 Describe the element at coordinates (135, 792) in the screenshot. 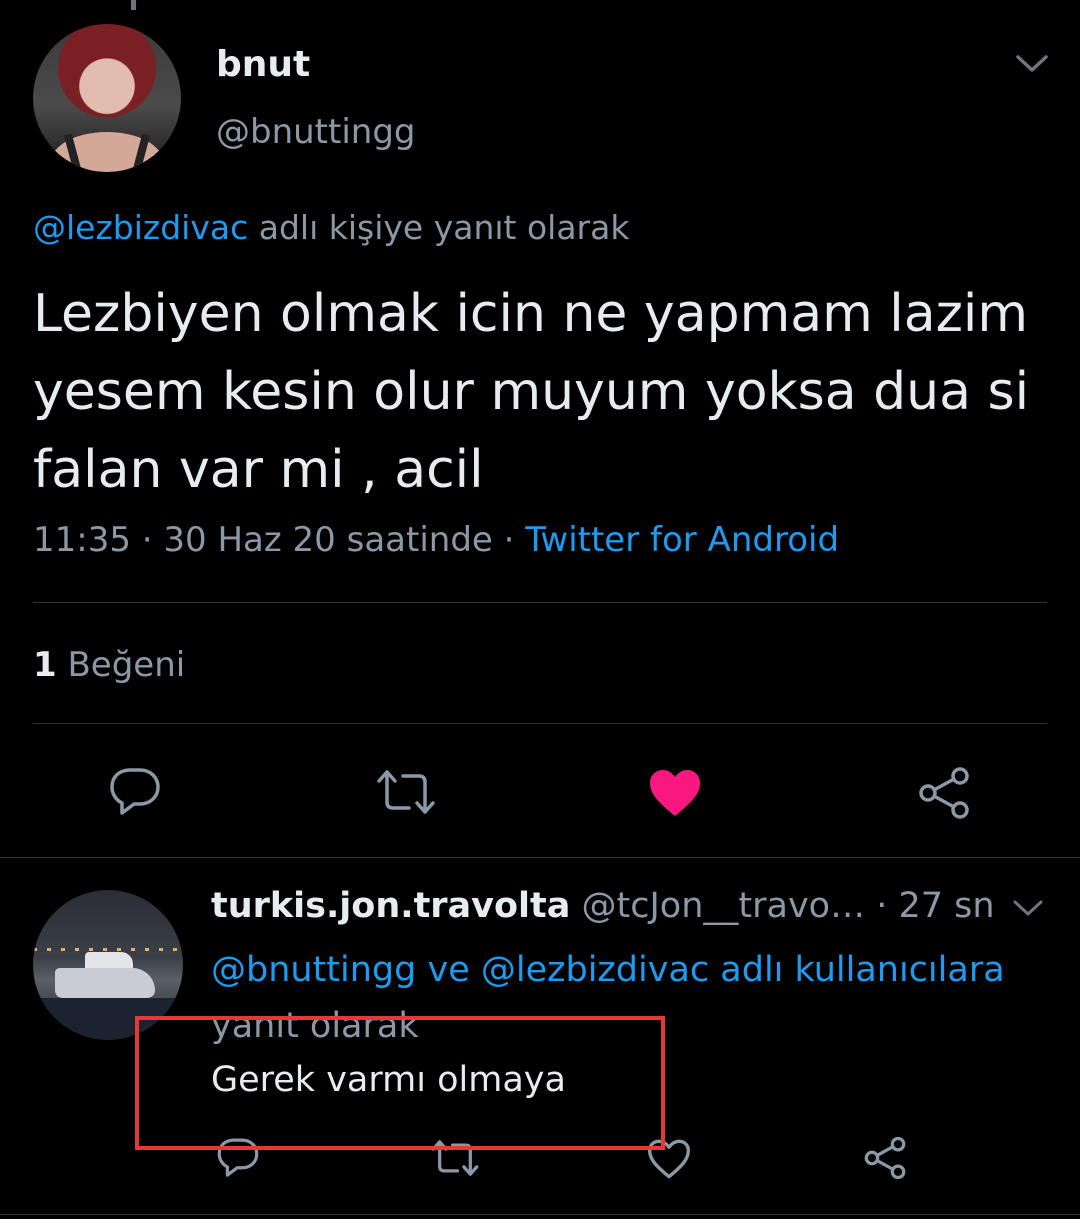

I see `reply-icon` at that location.